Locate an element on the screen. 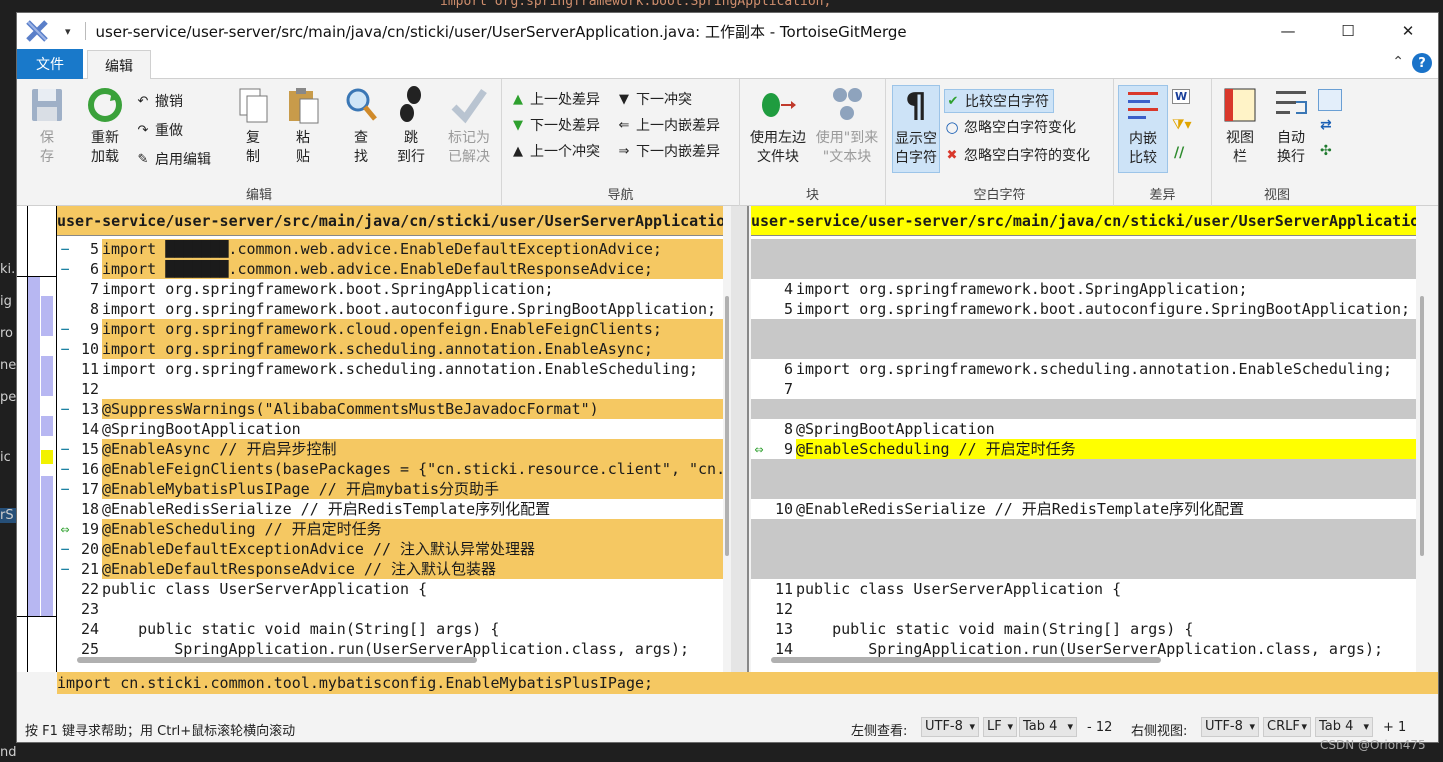  next-inline-button: ⇒ 下一内嵌差异 is located at coordinates (668, 151).